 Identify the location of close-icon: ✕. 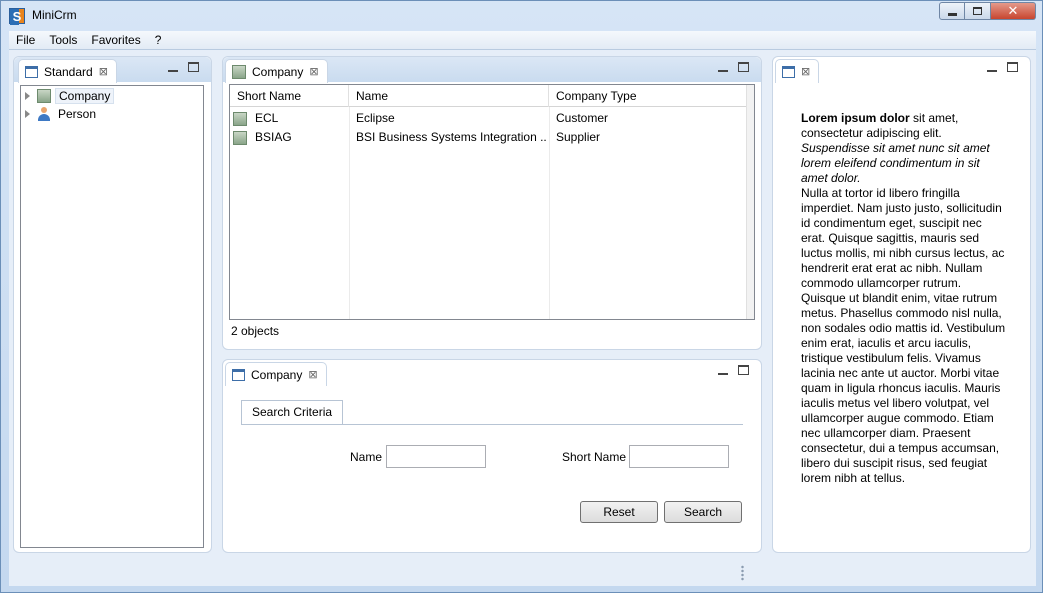
(1013, 10).